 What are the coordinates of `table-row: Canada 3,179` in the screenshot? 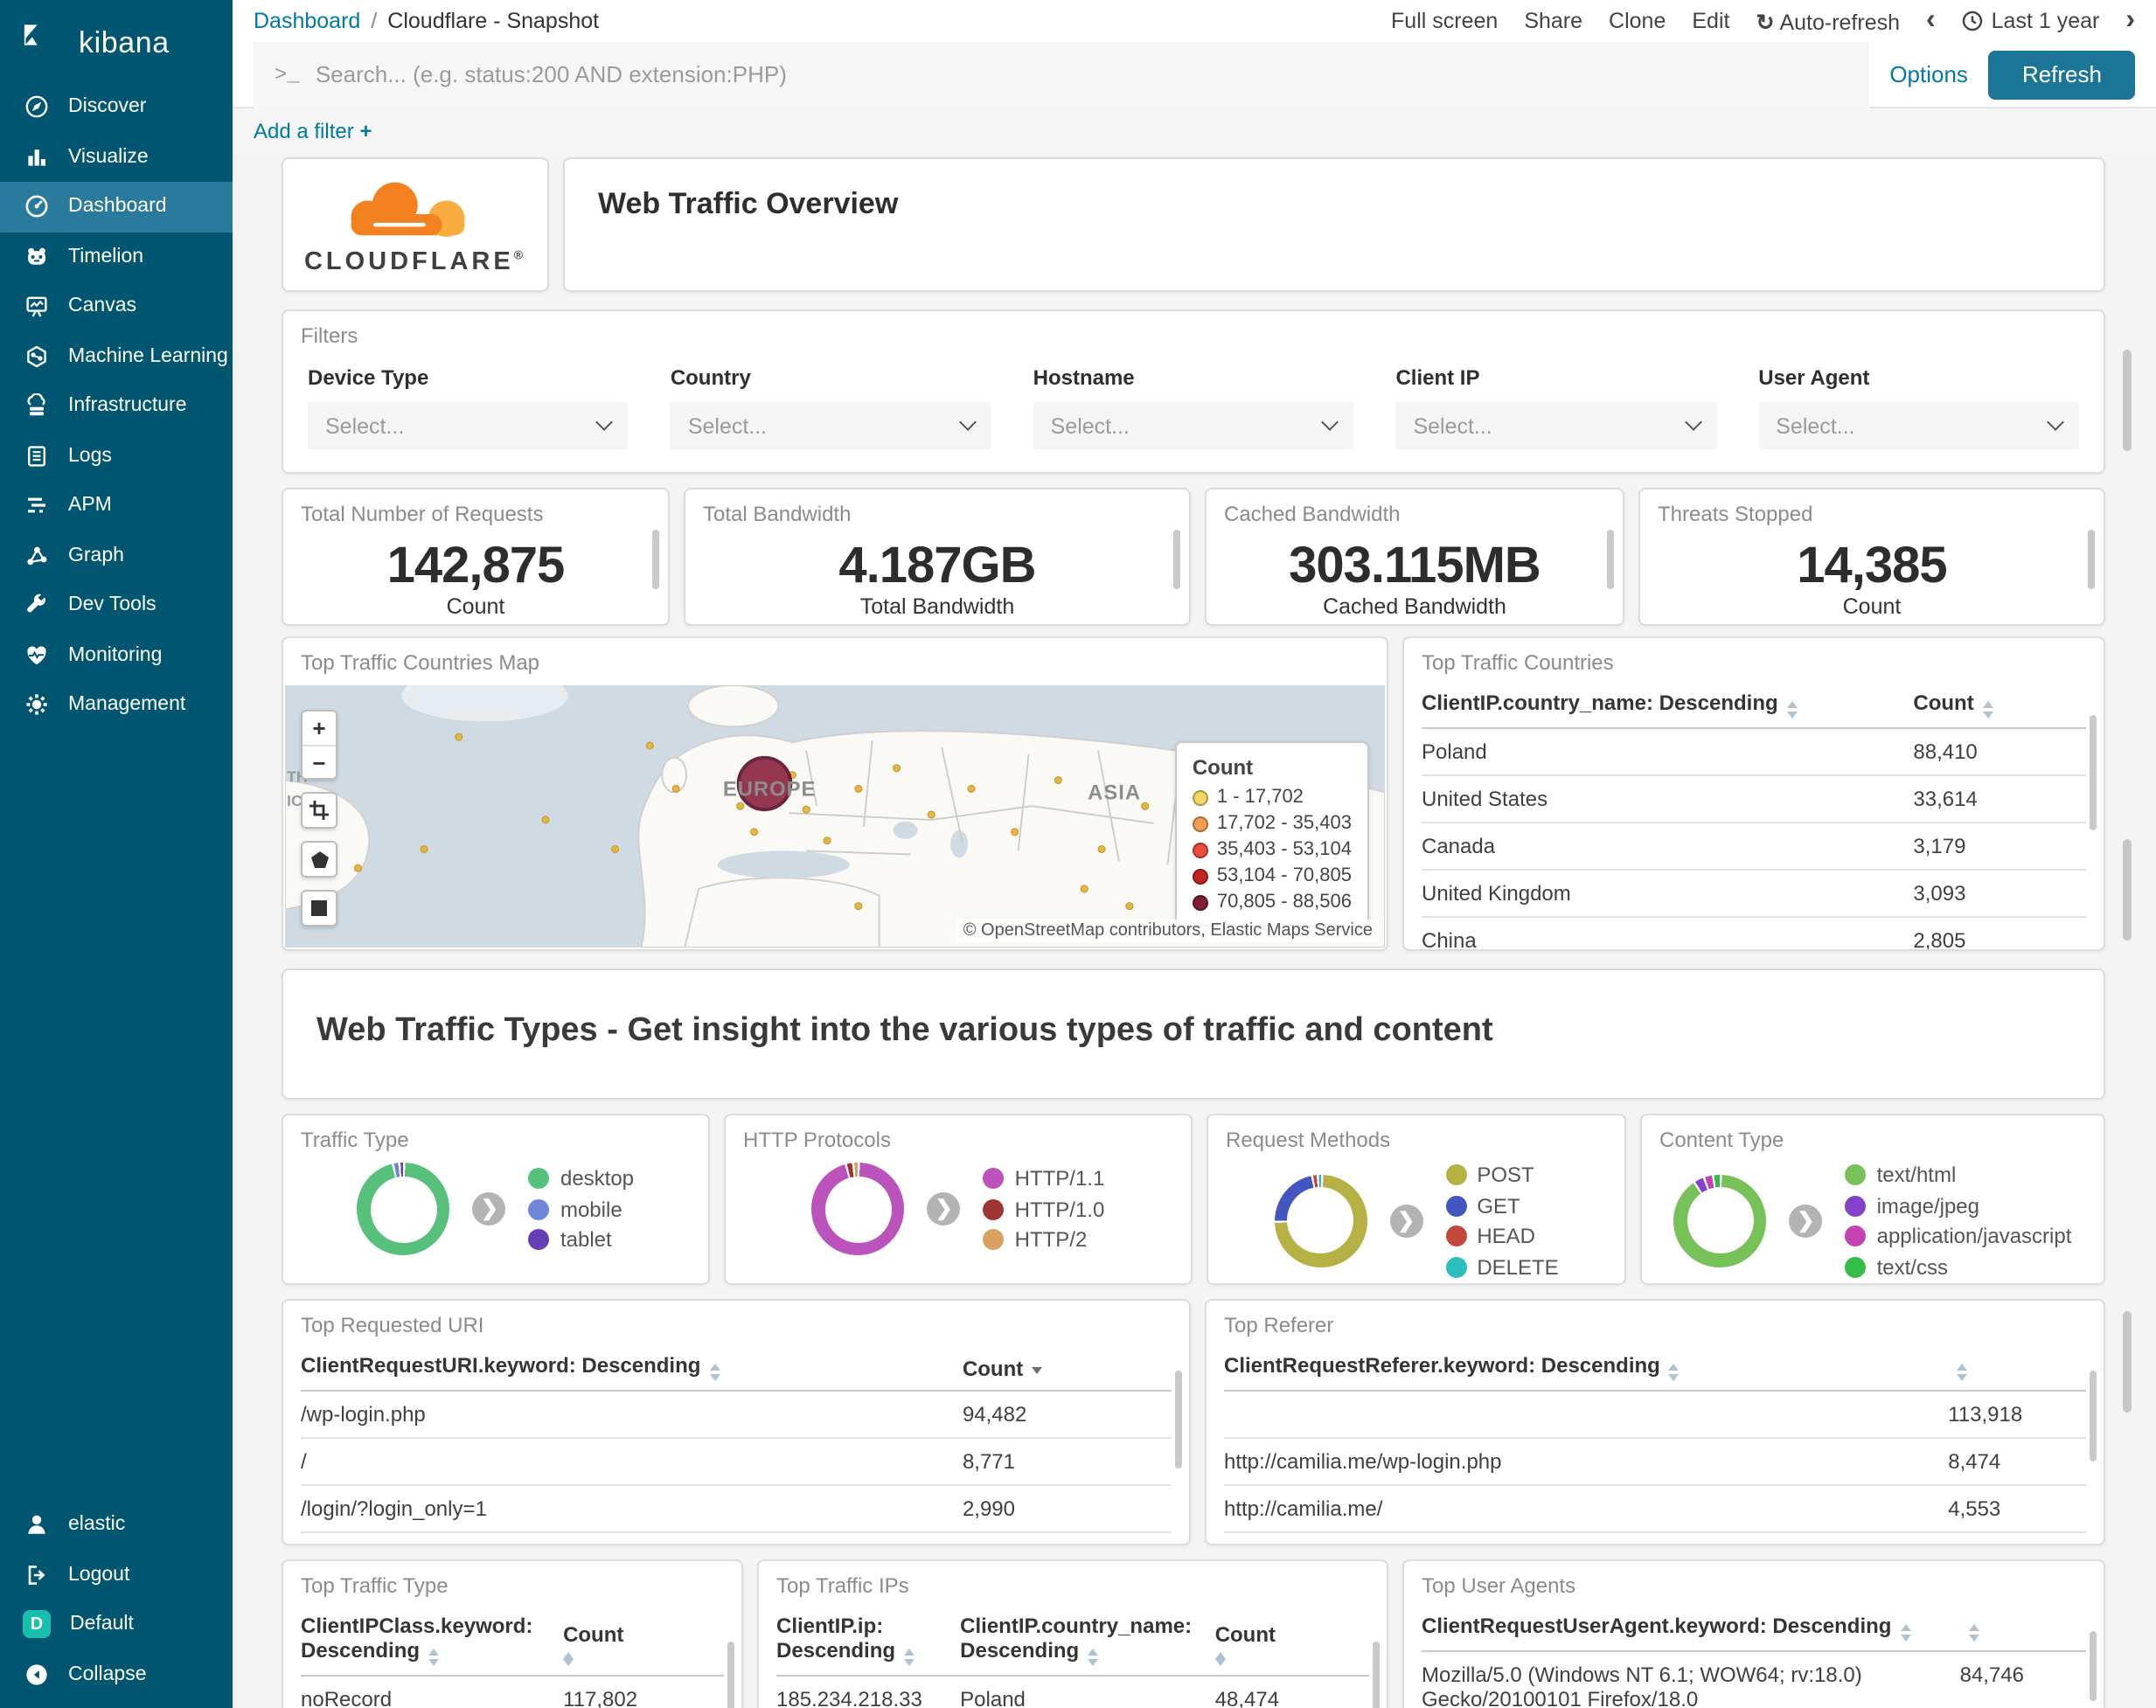 It's located at (1754, 846).